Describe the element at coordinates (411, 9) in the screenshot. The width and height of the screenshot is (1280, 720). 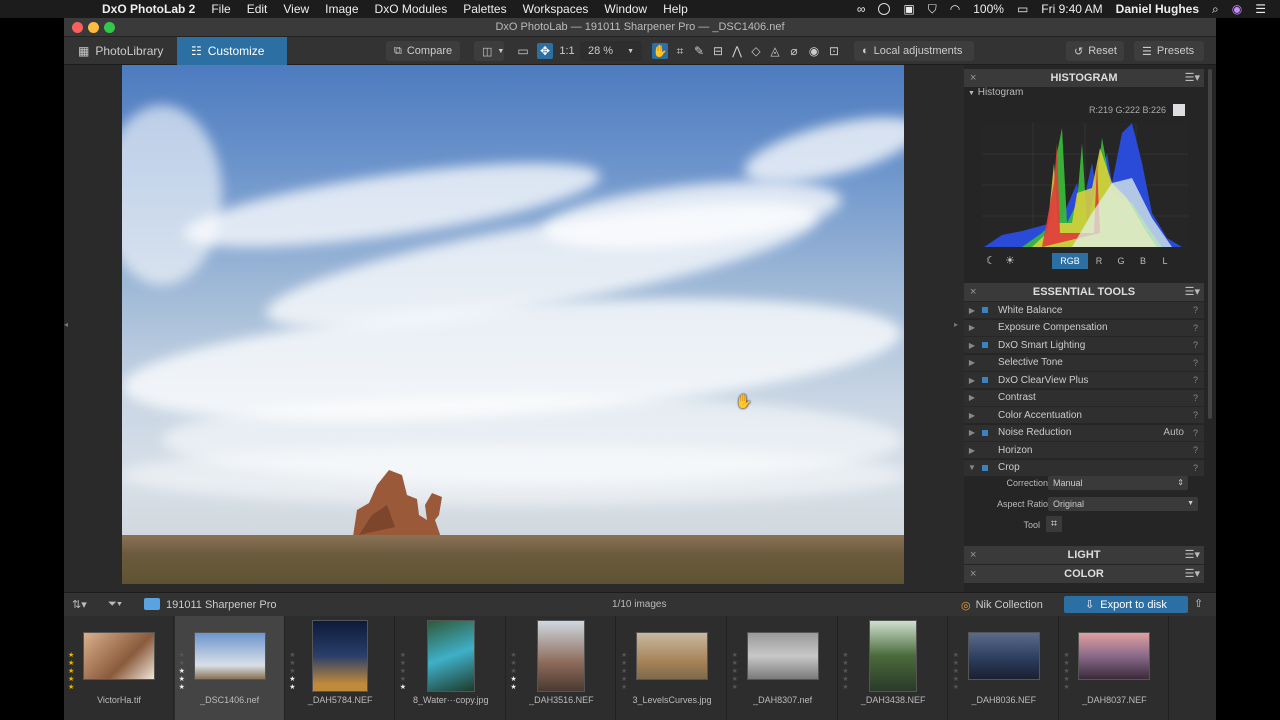
I see `menu-dxo-modules: DxO Modules` at that location.